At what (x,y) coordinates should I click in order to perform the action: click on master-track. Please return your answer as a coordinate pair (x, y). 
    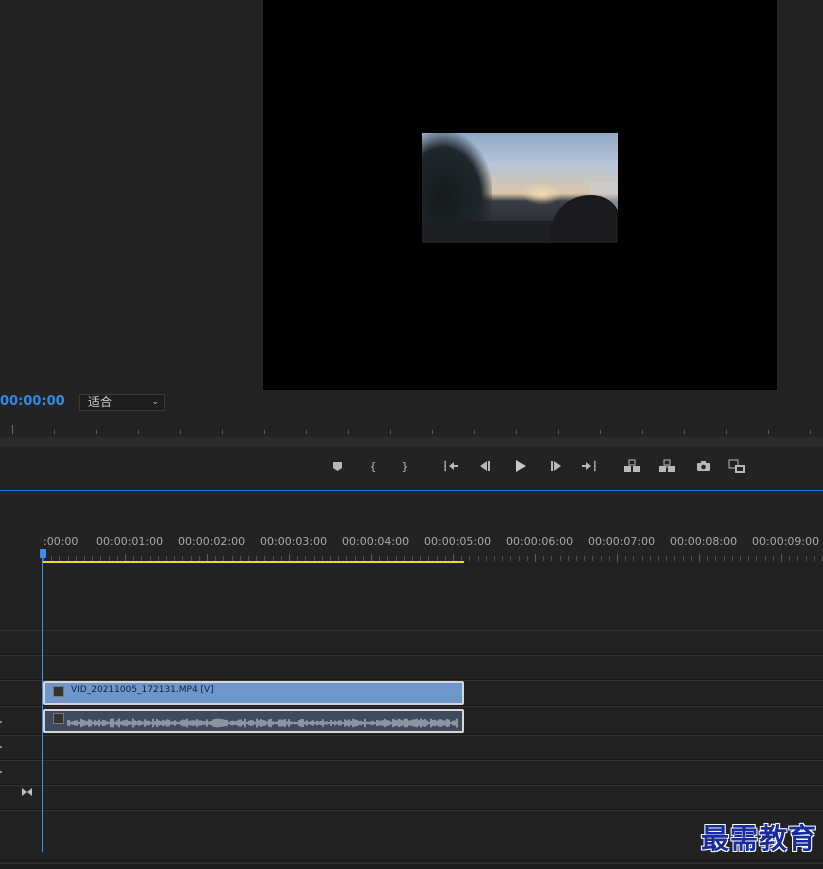
    Looking at the image, I should click on (411, 798).